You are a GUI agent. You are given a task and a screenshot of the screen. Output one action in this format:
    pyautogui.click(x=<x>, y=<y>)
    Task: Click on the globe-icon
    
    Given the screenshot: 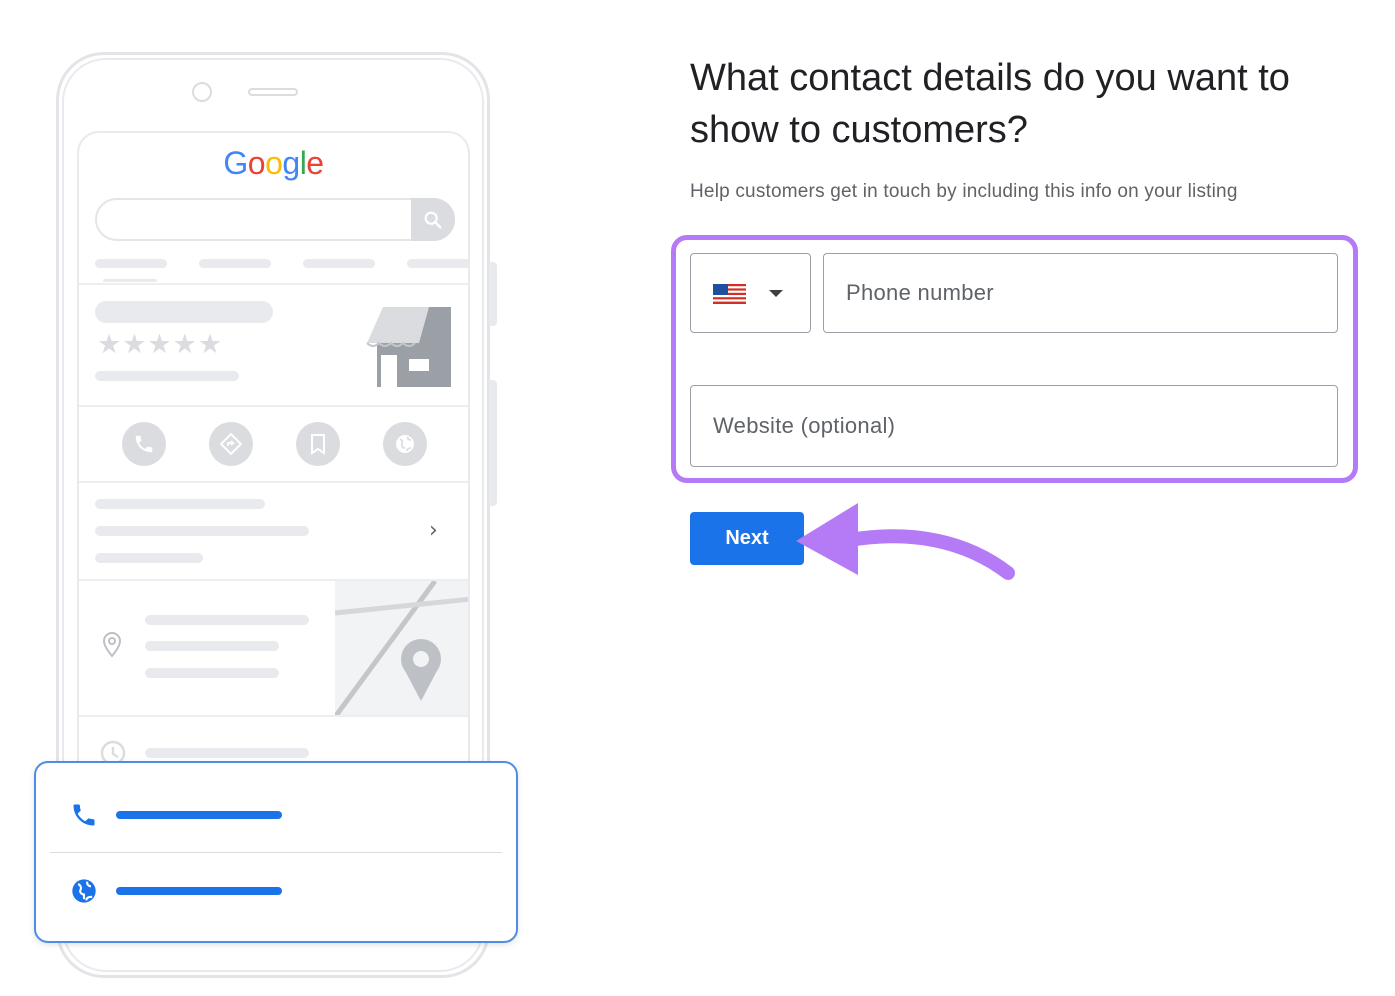 What is the action you would take?
    pyautogui.click(x=84, y=891)
    